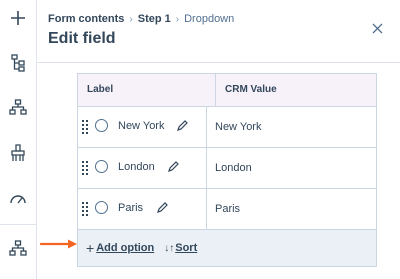 This screenshot has height=279, width=400. What do you see at coordinates (125, 248) in the screenshot?
I see `add-option-label: Add option` at bounding box center [125, 248].